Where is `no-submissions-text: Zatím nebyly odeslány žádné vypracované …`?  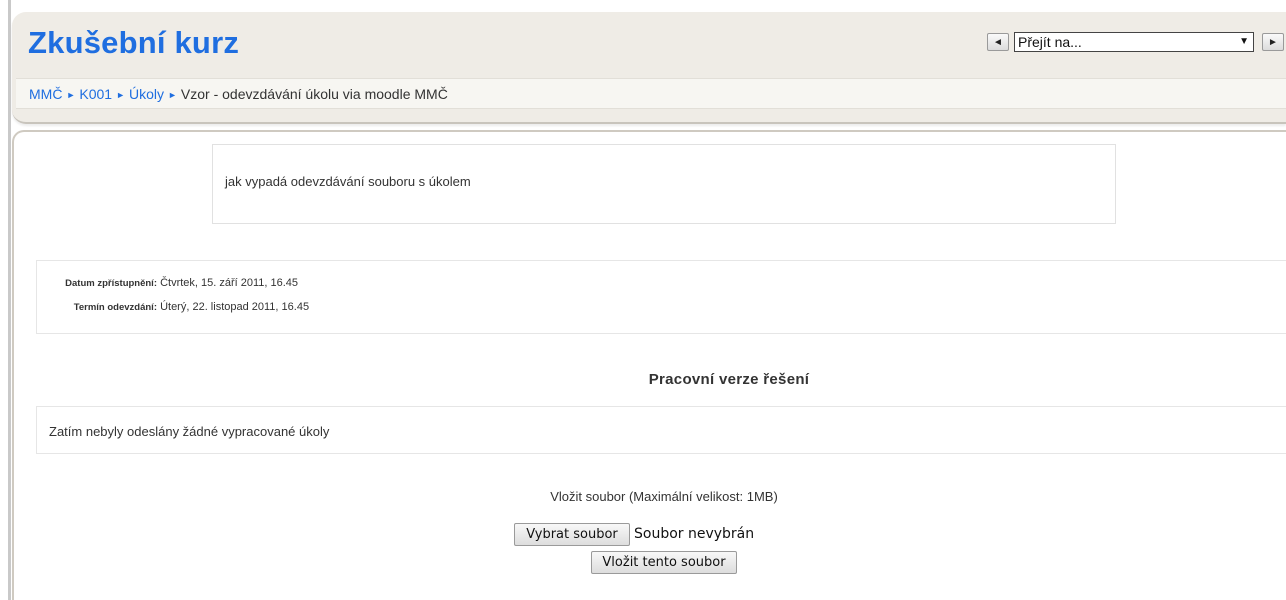 no-submissions-text: Zatím nebyly odeslány žádné vypracované … is located at coordinates (189, 431).